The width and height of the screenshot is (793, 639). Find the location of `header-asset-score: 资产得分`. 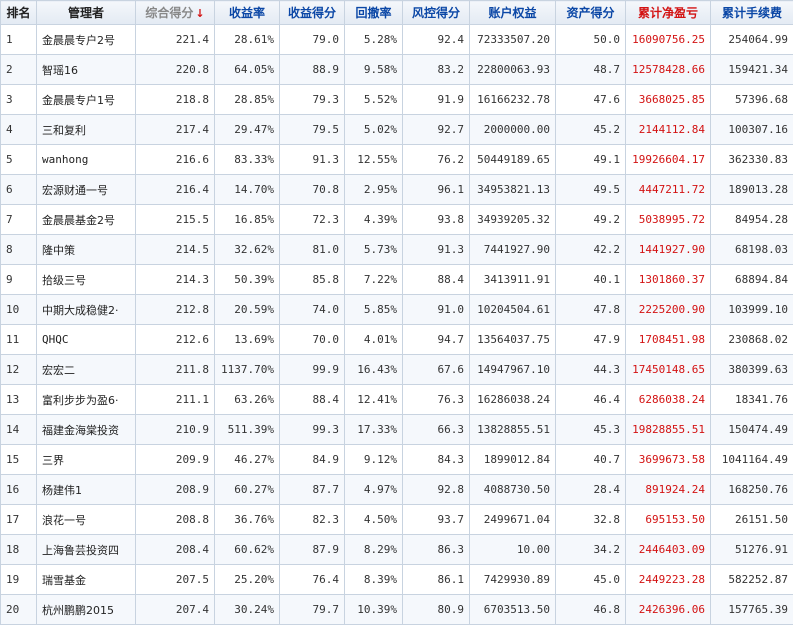

header-asset-score: 资产得分 is located at coordinates (590, 12).